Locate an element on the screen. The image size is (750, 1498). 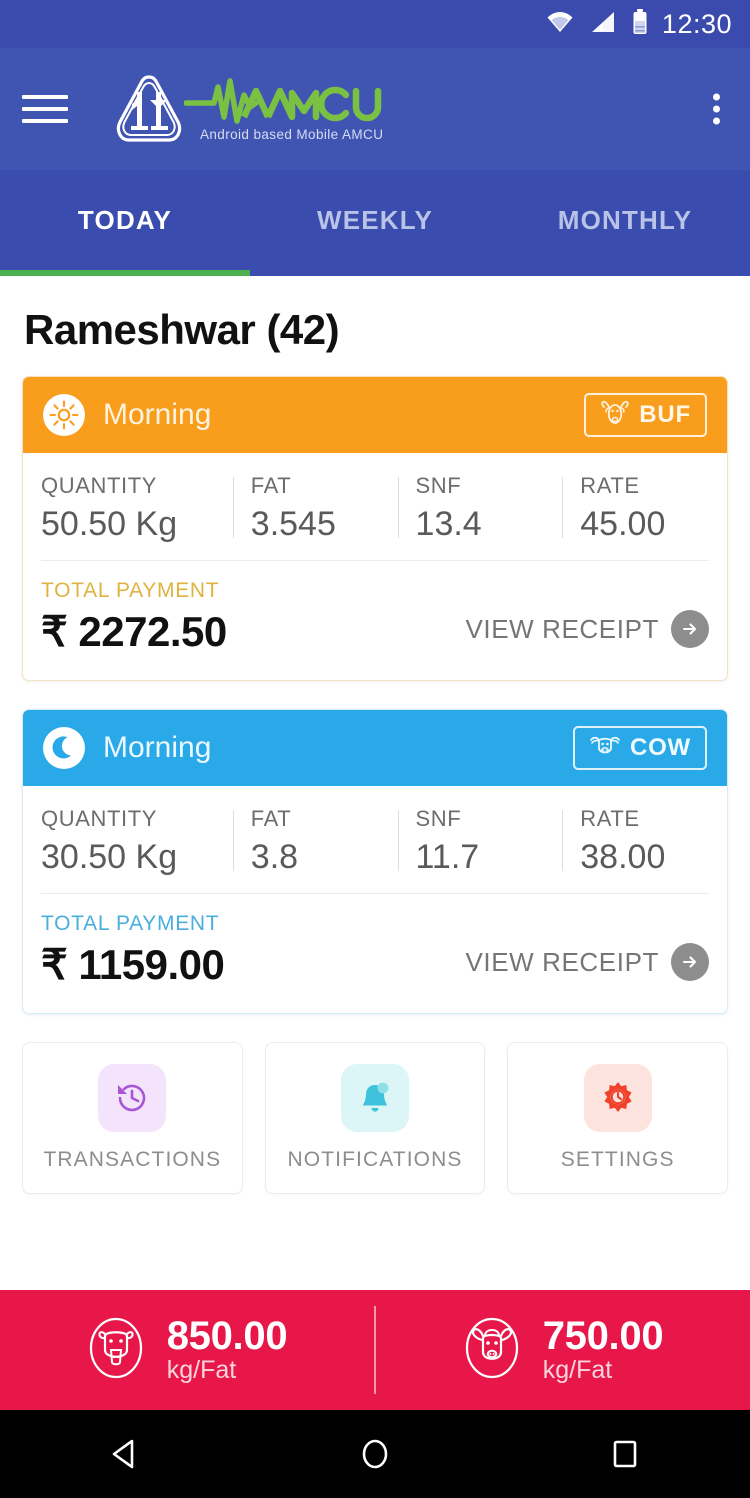
animal-type-label: BUF is located at coordinates (665, 414).